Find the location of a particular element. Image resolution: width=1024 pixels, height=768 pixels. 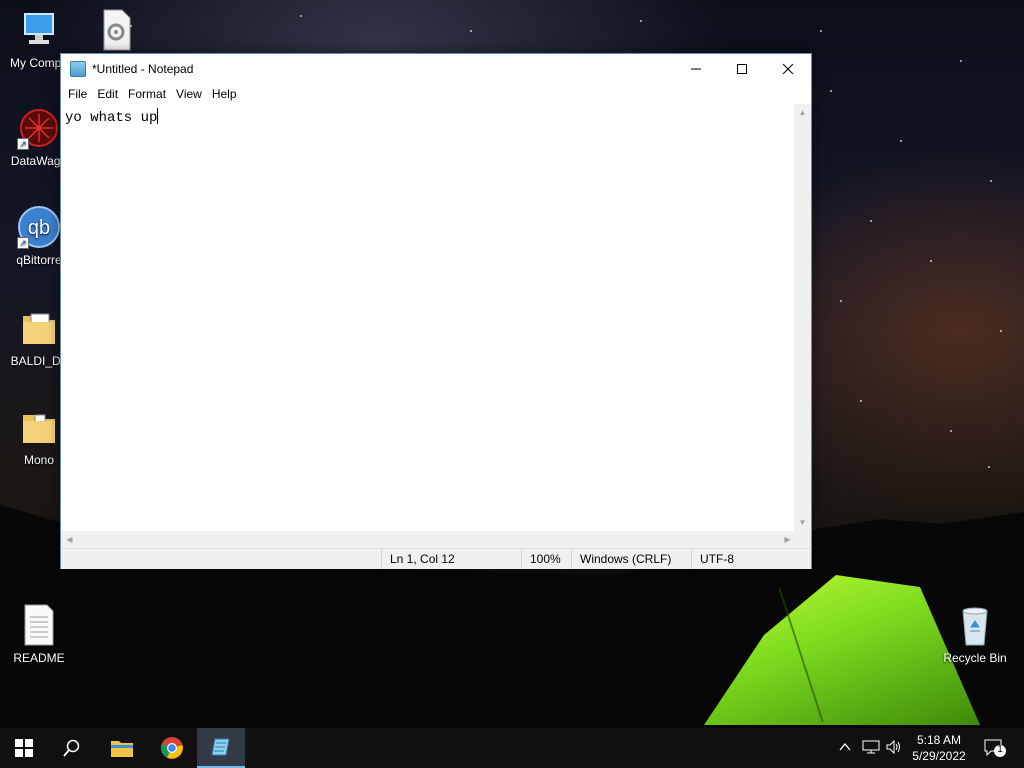

status-encoding: UTF-8 is located at coordinates (750, 559).